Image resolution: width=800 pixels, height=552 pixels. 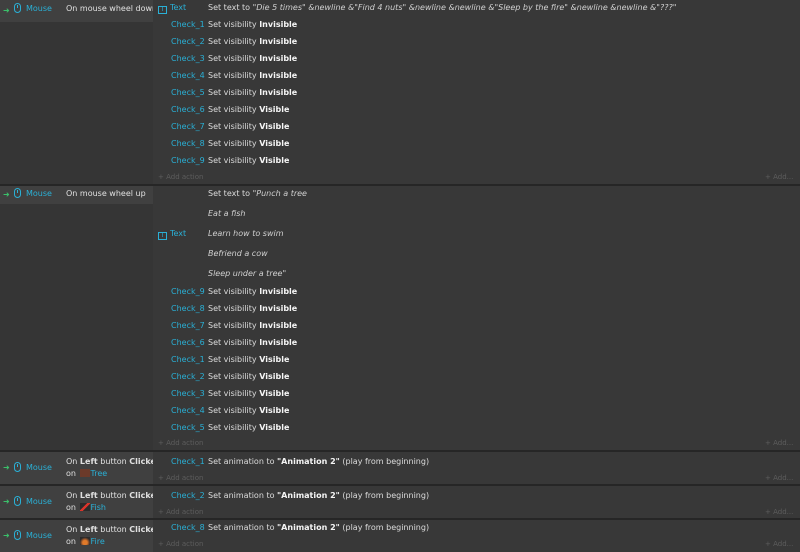 I want to click on condition-text: On mouse wheel up, so click(x=106, y=193).